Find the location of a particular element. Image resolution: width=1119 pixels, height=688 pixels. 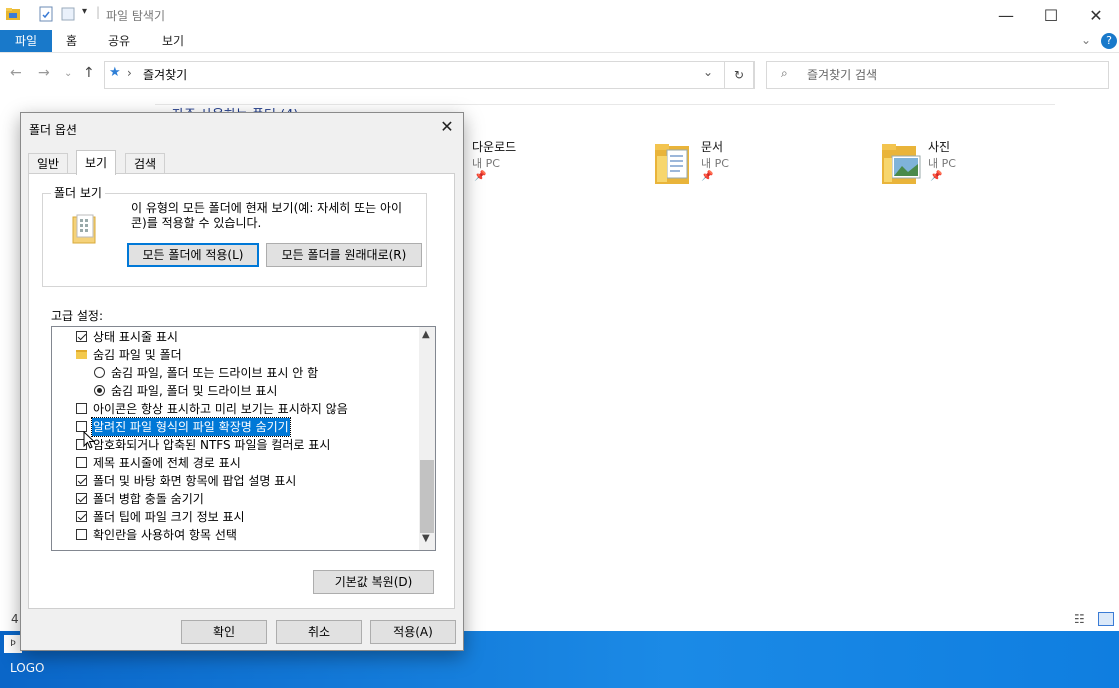

scrollbar-thumb is located at coordinates (427, 496).